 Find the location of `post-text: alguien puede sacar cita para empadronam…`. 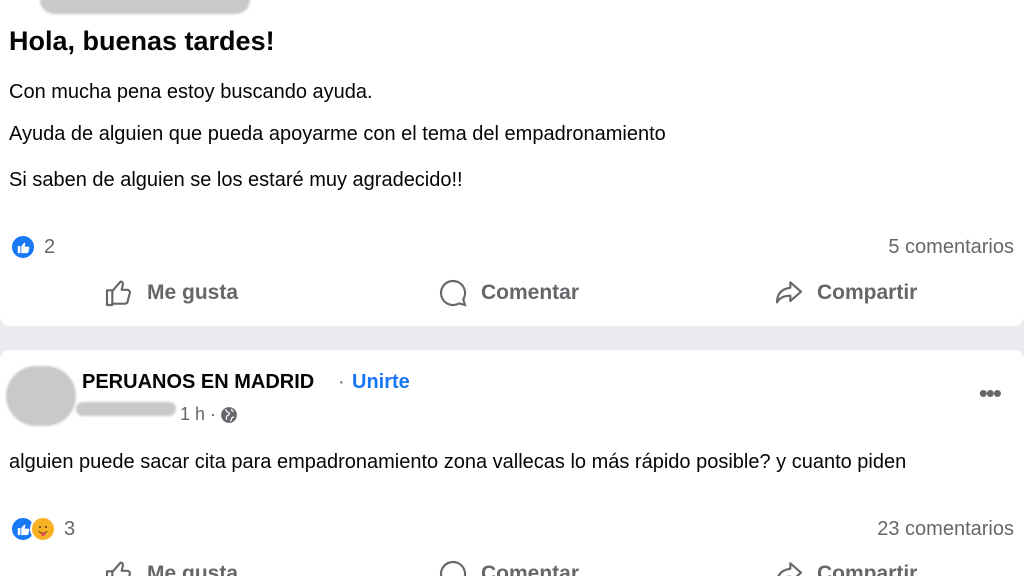

post-text: alguien puede sacar cita para empadronam… is located at coordinates (458, 462).